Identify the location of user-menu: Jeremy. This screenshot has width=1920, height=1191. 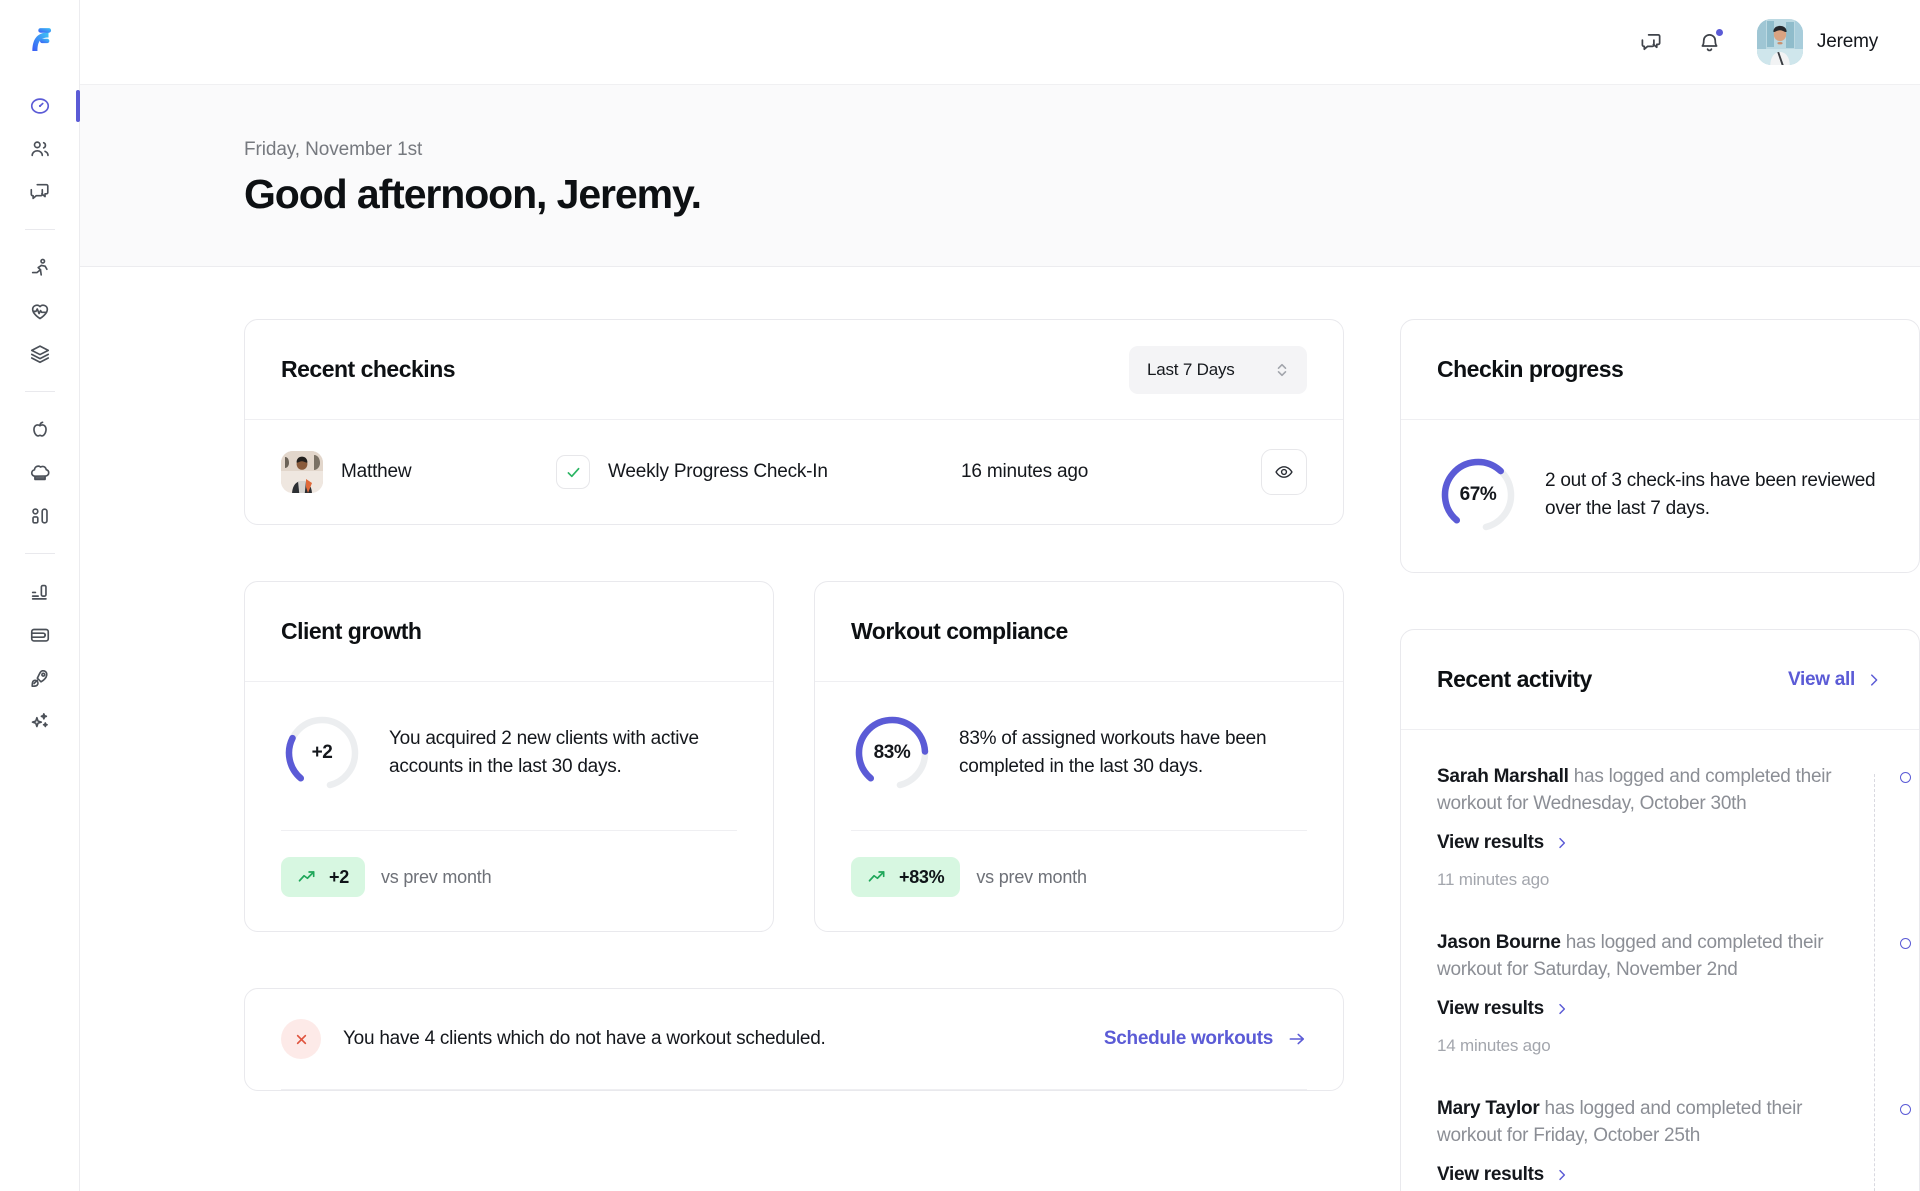
(1817, 42).